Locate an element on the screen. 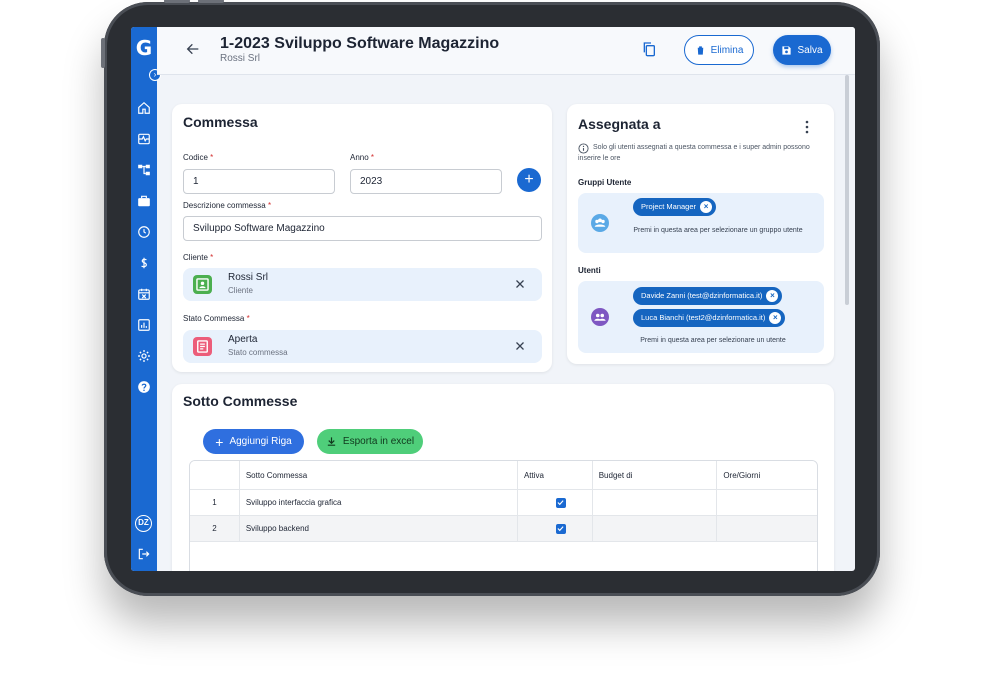 Image resolution: width=985 pixels, height=687 pixels. column-header: Budget di is located at coordinates (655, 475).